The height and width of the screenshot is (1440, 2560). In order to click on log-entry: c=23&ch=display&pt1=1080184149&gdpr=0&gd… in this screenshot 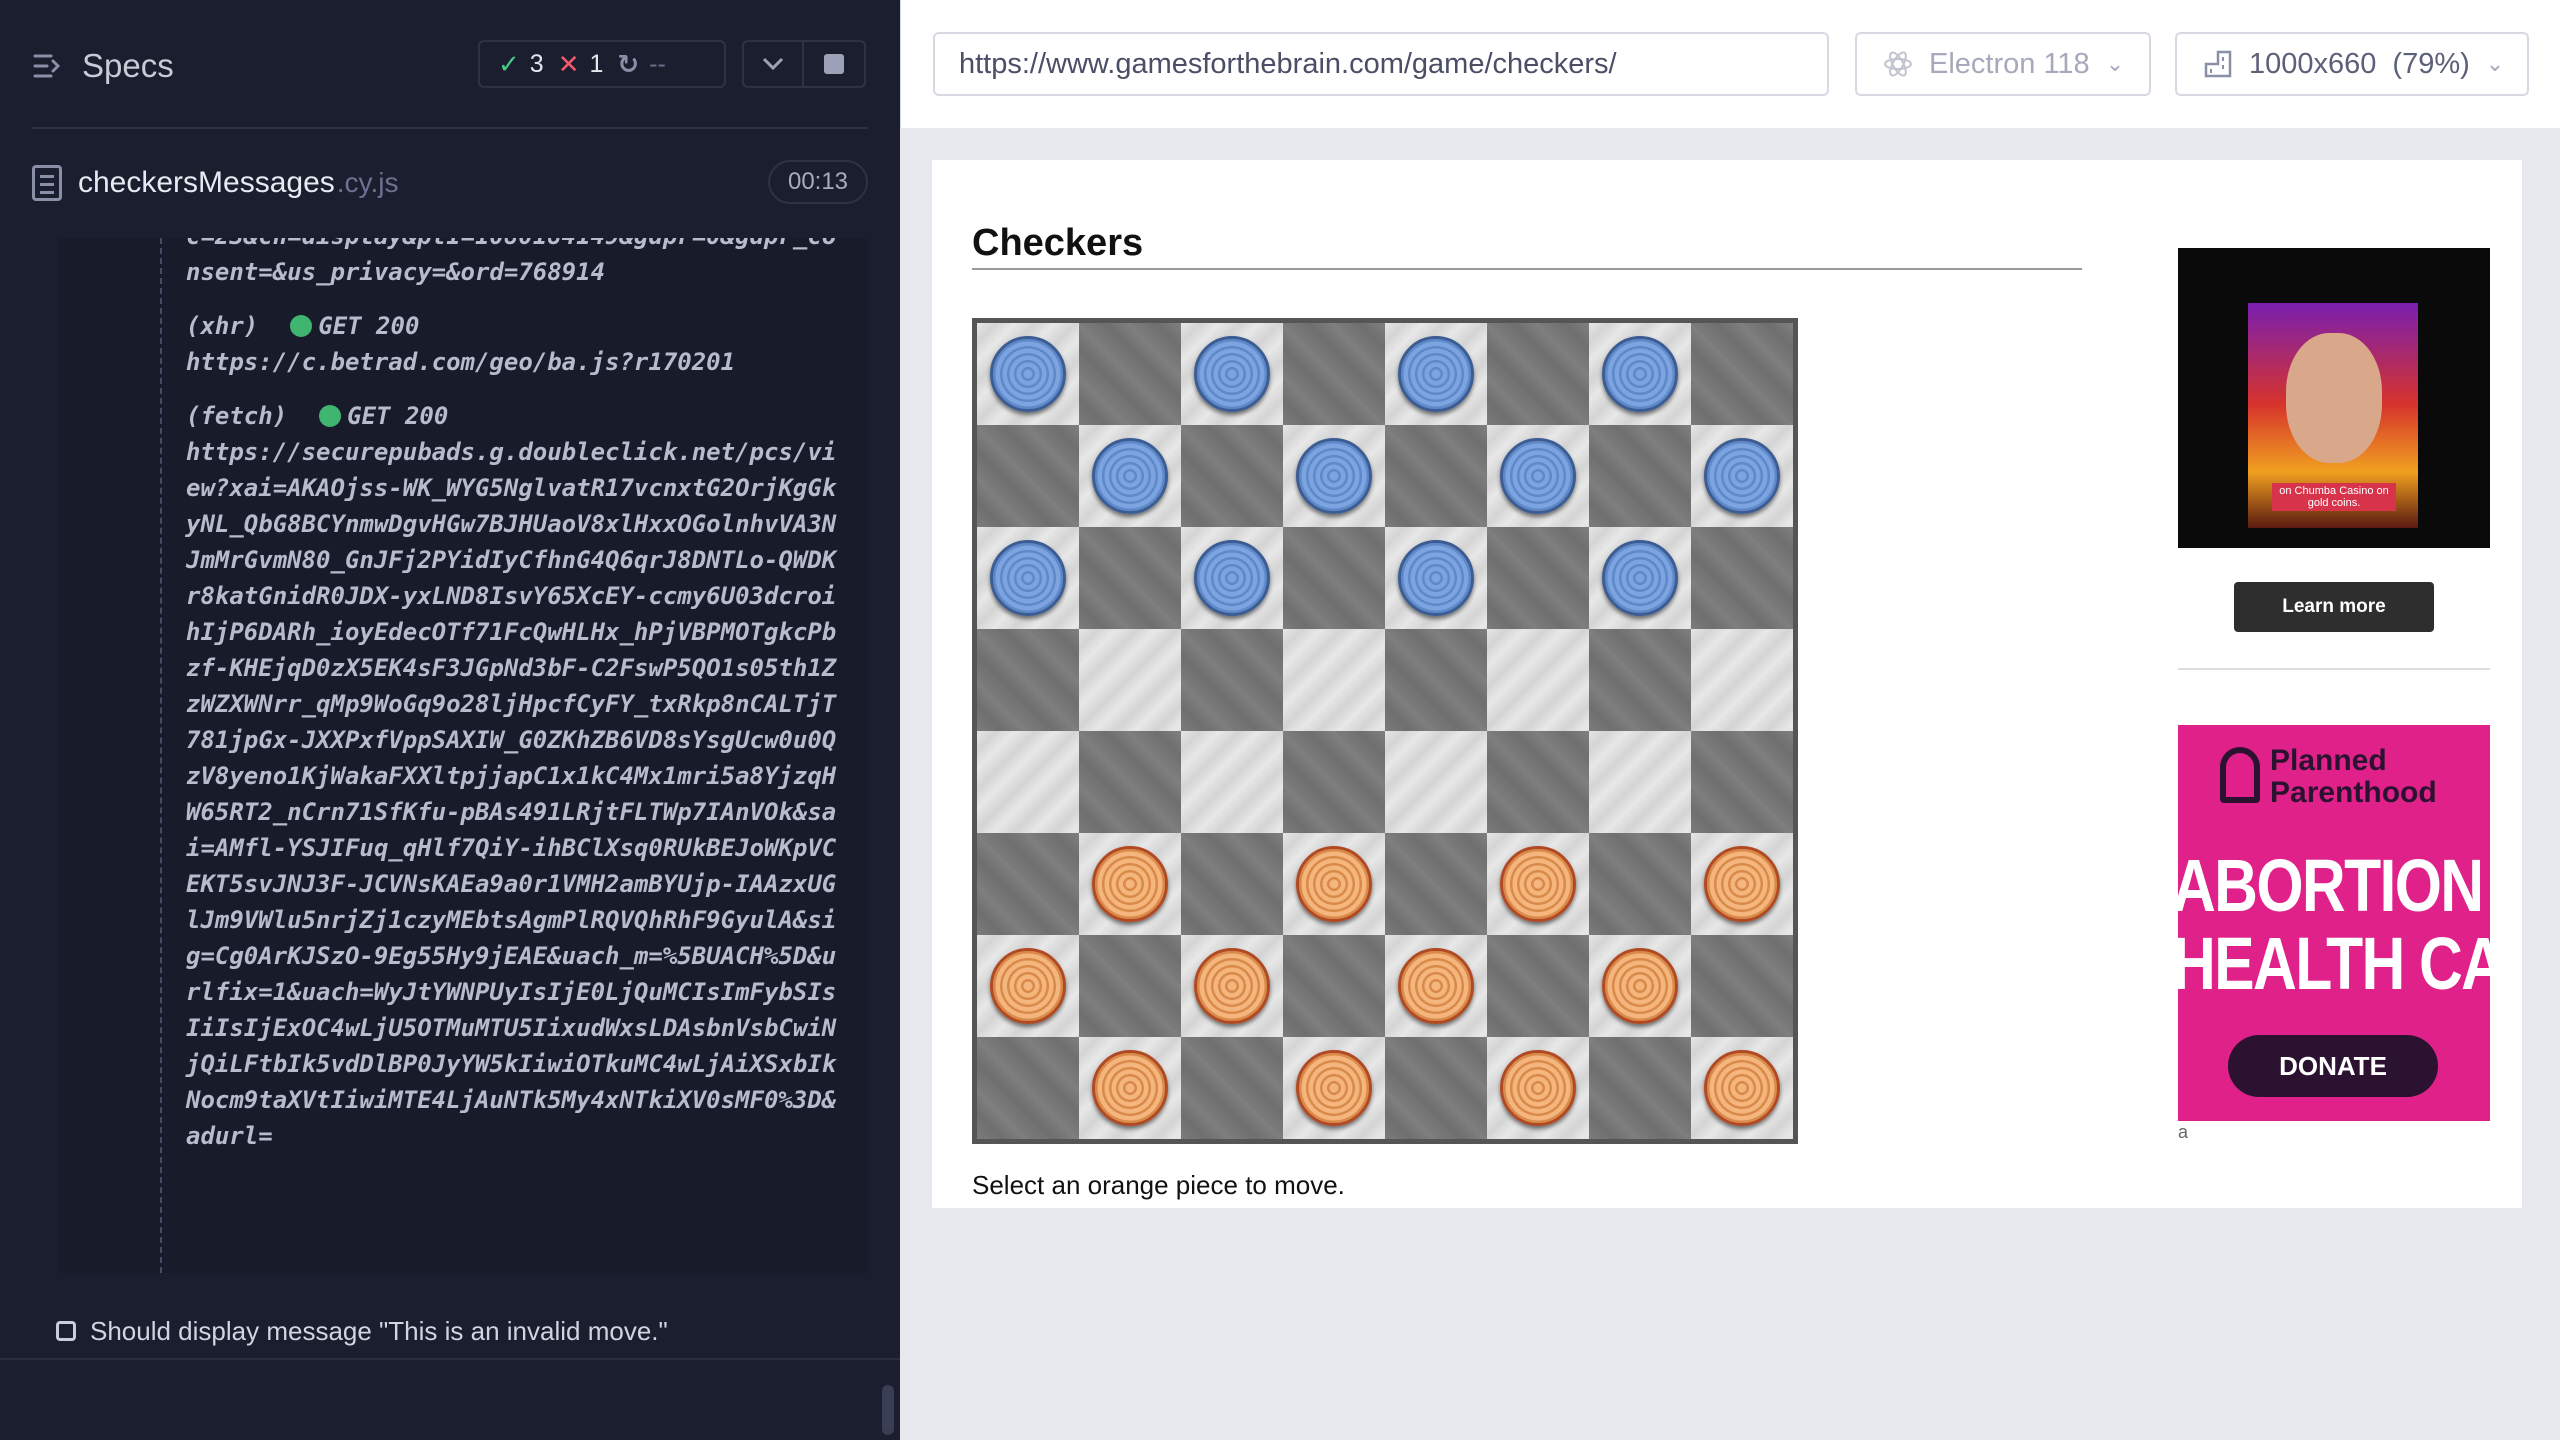, I will do `click(516, 264)`.